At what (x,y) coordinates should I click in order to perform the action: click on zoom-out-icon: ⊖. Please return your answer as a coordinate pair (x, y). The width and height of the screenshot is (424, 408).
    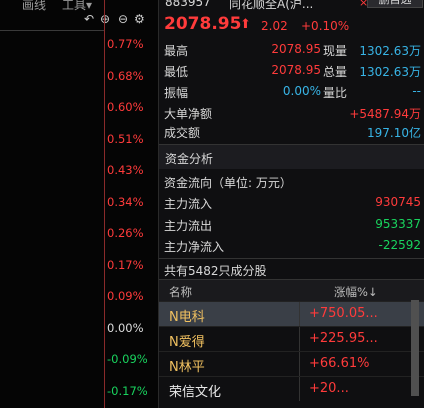
    Looking at the image, I should click on (123, 19).